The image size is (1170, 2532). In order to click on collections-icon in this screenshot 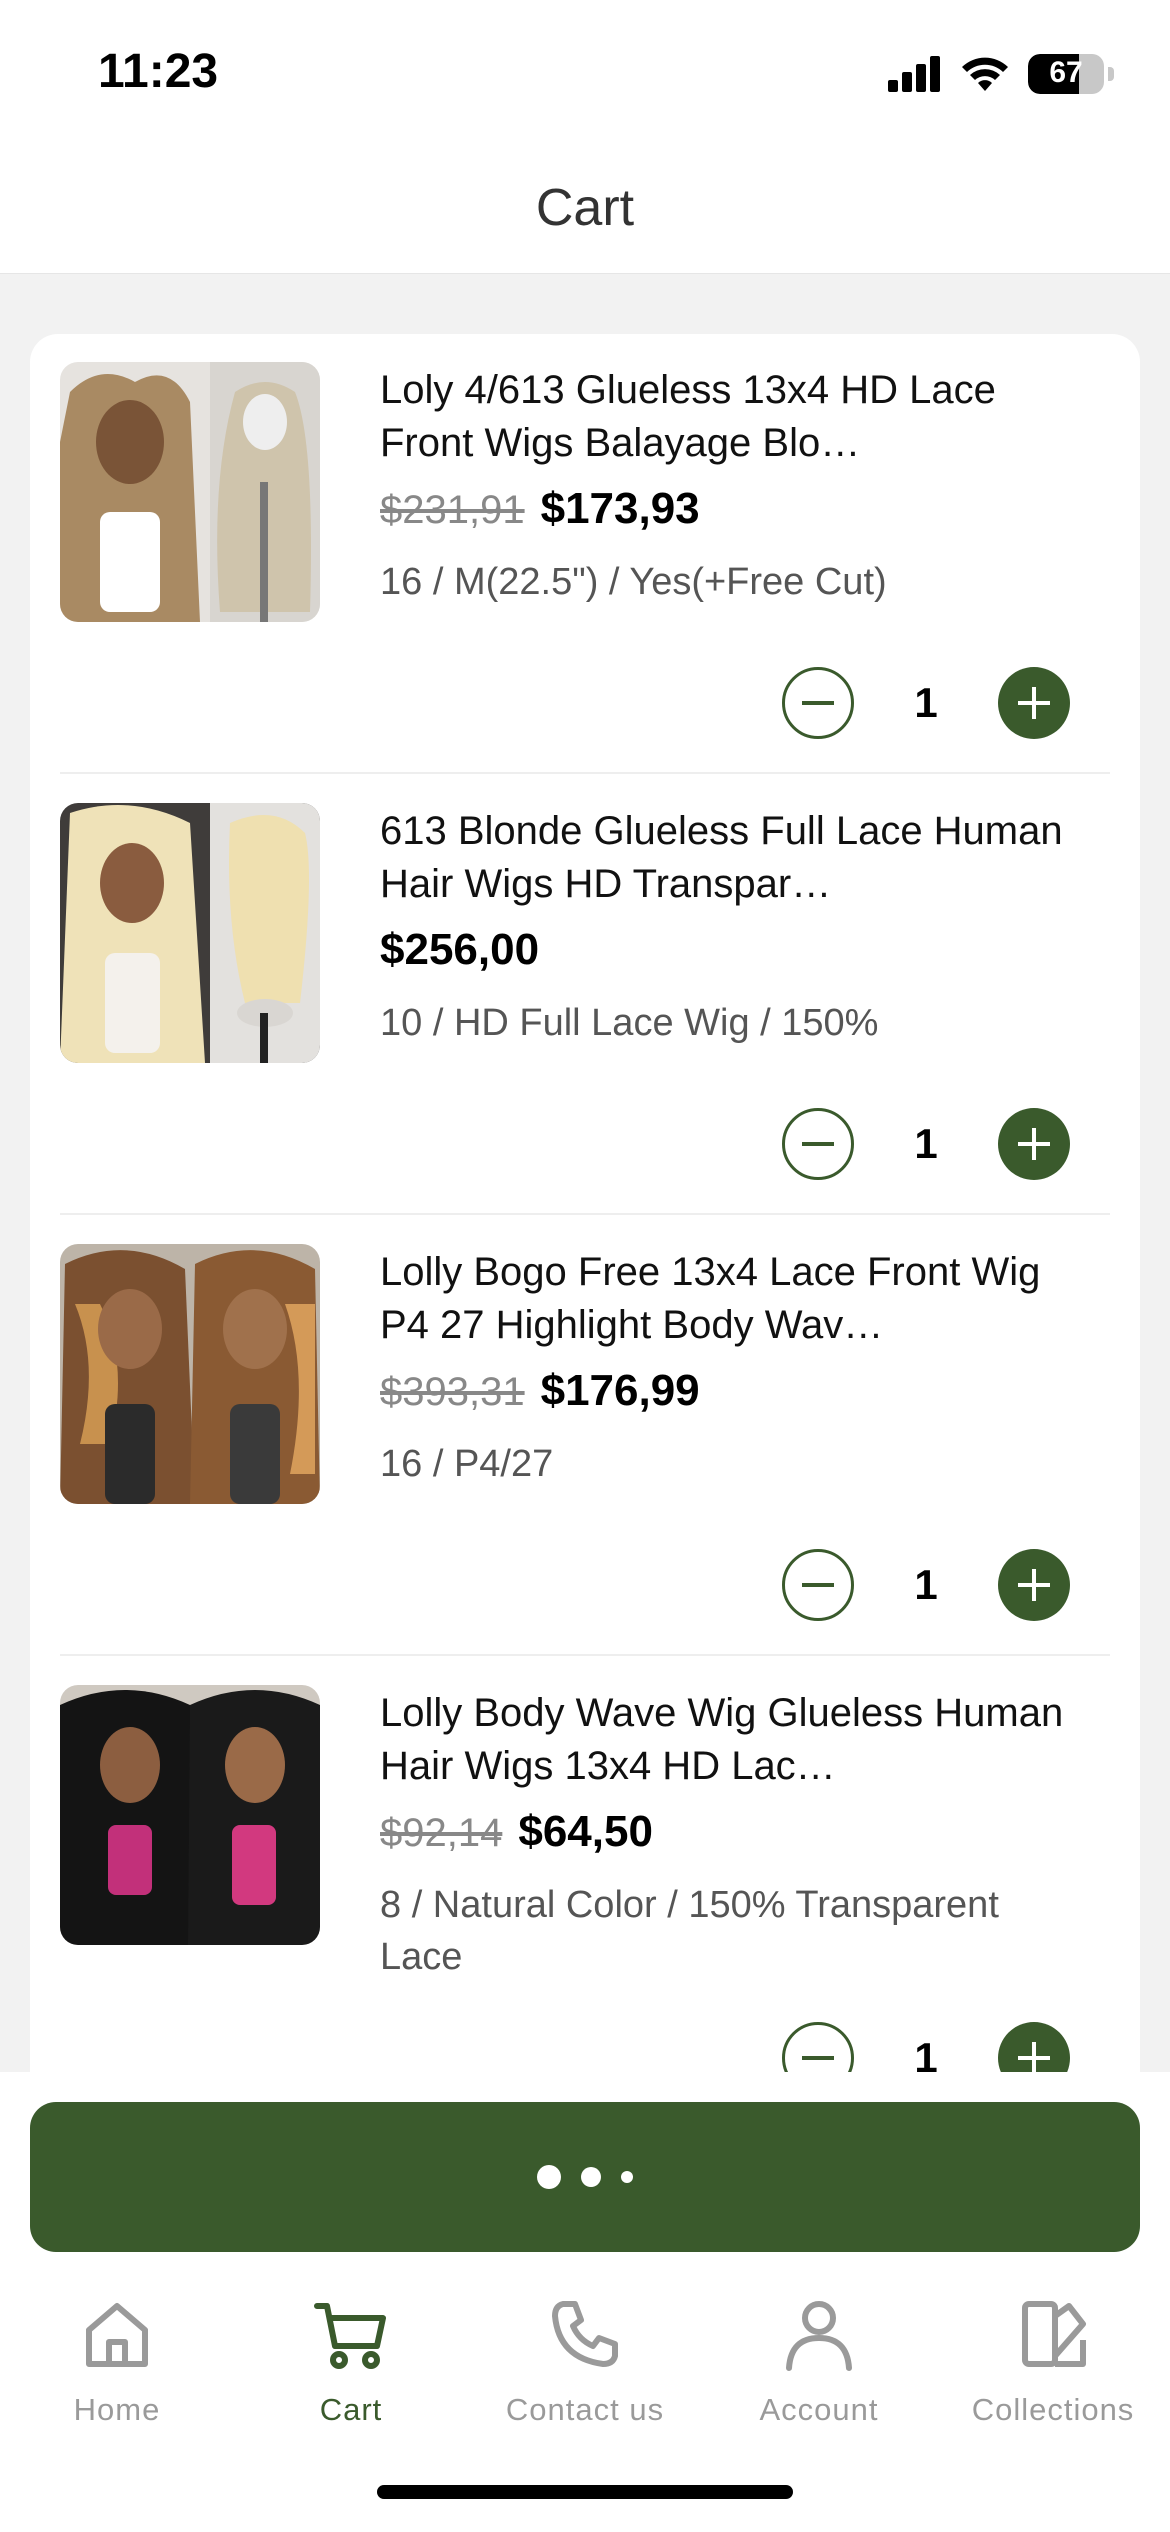, I will do `click(1054, 2334)`.